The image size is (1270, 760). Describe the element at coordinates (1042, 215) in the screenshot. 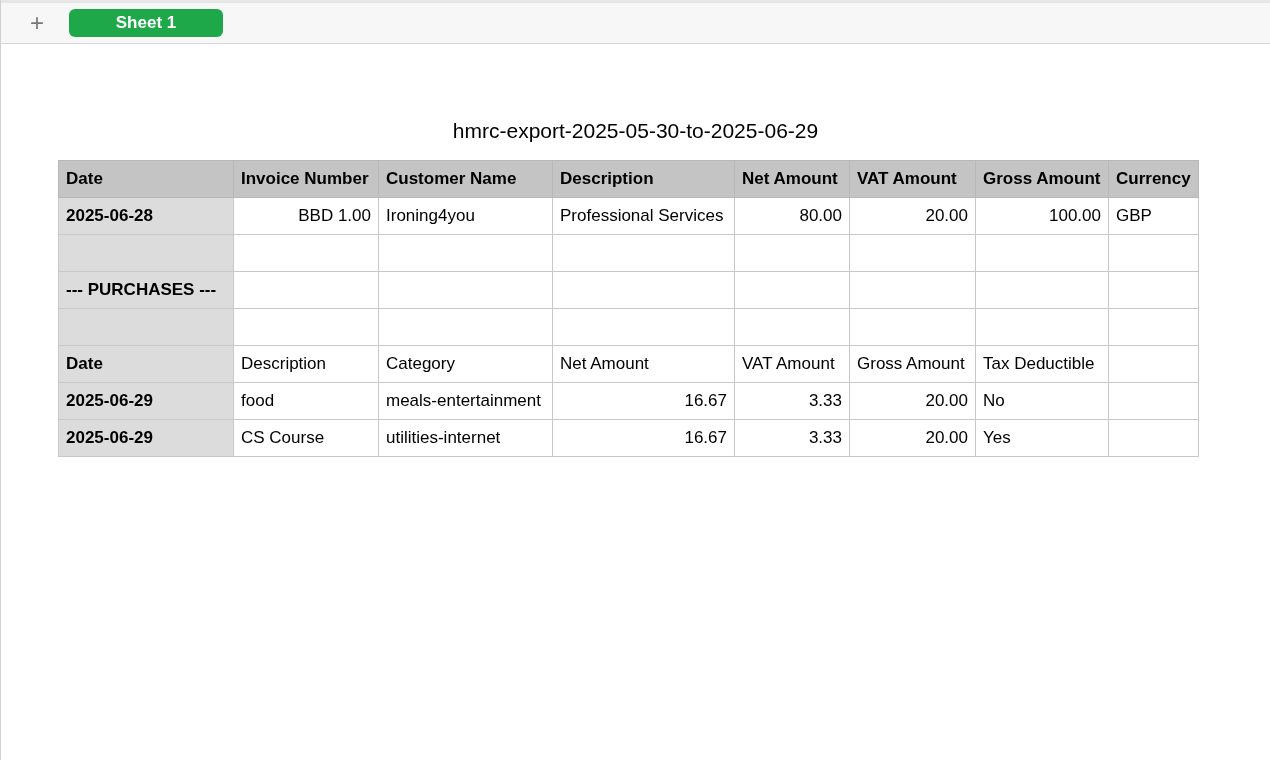

I see `table-cell: 100.00` at that location.